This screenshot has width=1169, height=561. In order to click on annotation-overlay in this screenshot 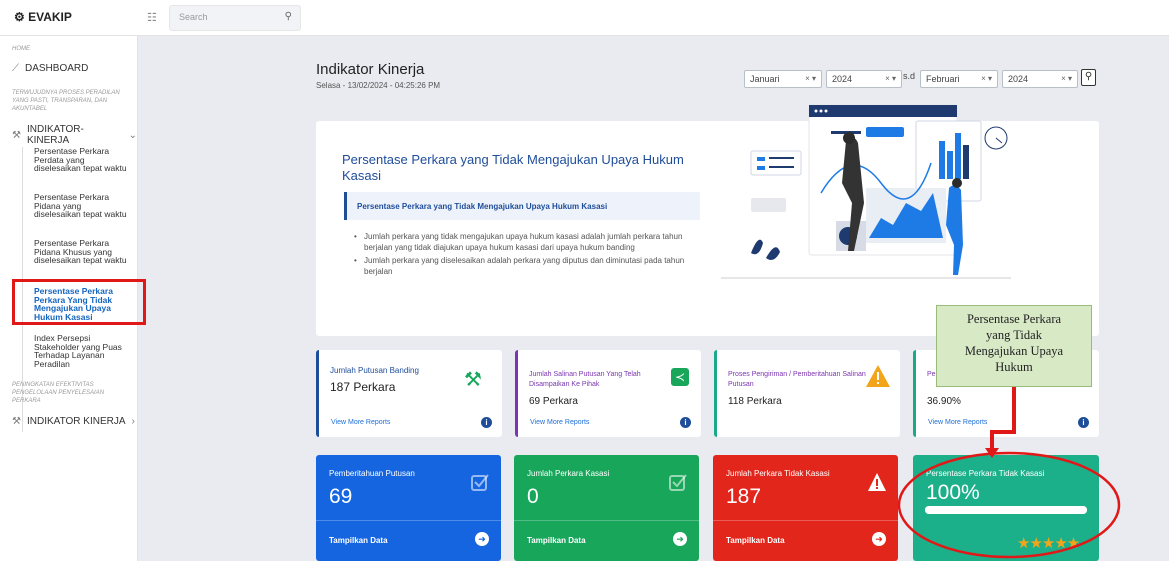, I will do `click(1009, 473)`.